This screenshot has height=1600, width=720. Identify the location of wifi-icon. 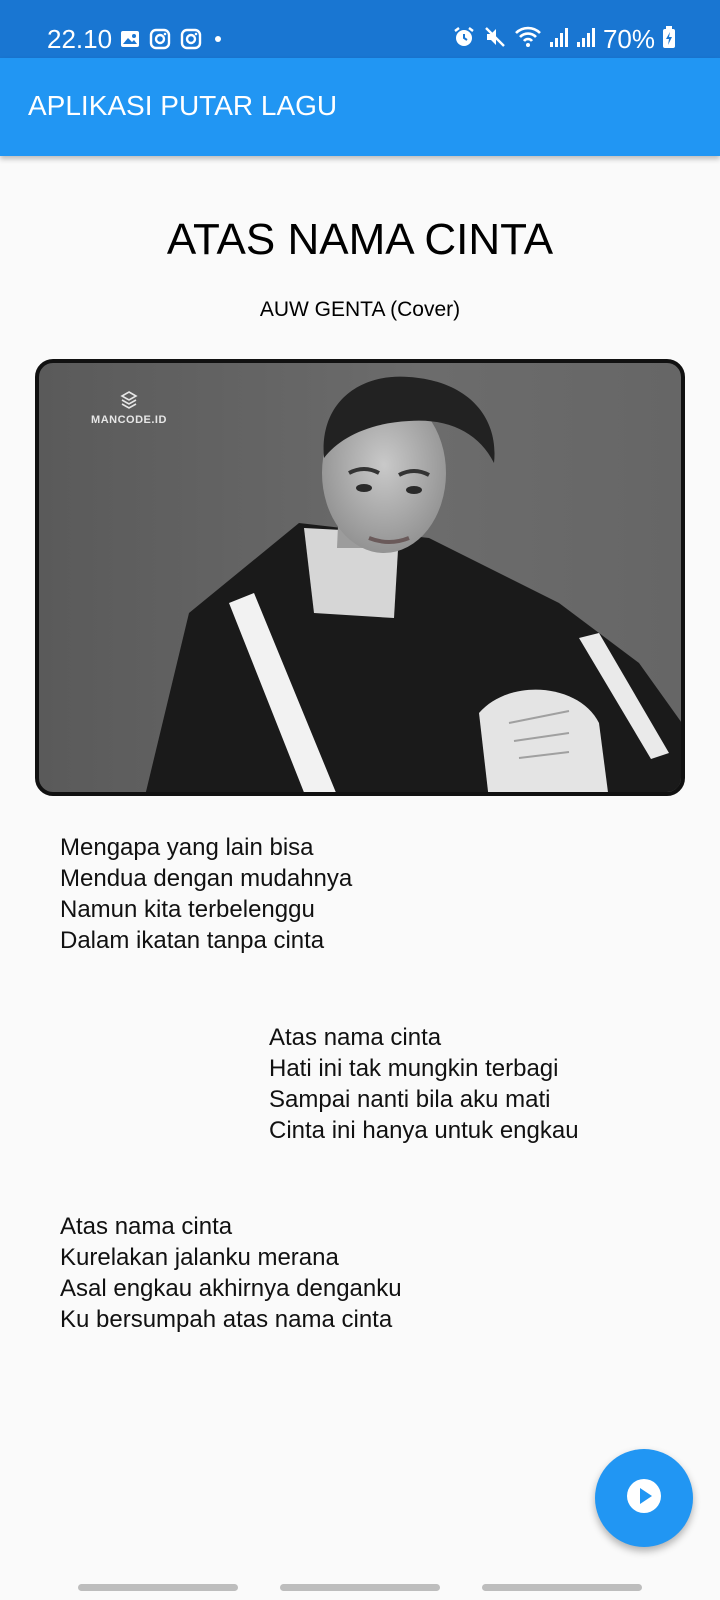
(528, 39).